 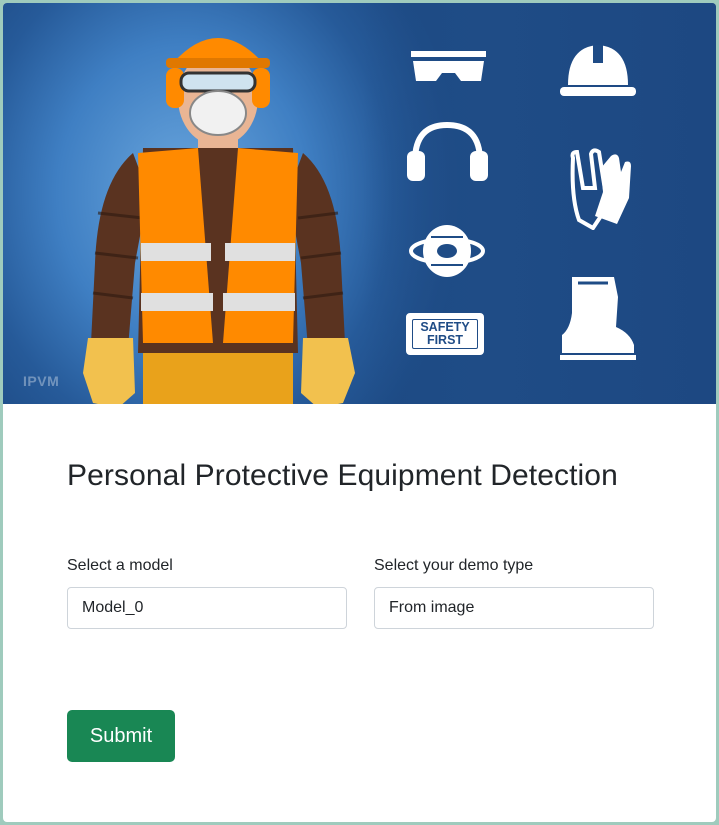 I want to click on badge-line-2: FIRST, so click(x=445, y=340).